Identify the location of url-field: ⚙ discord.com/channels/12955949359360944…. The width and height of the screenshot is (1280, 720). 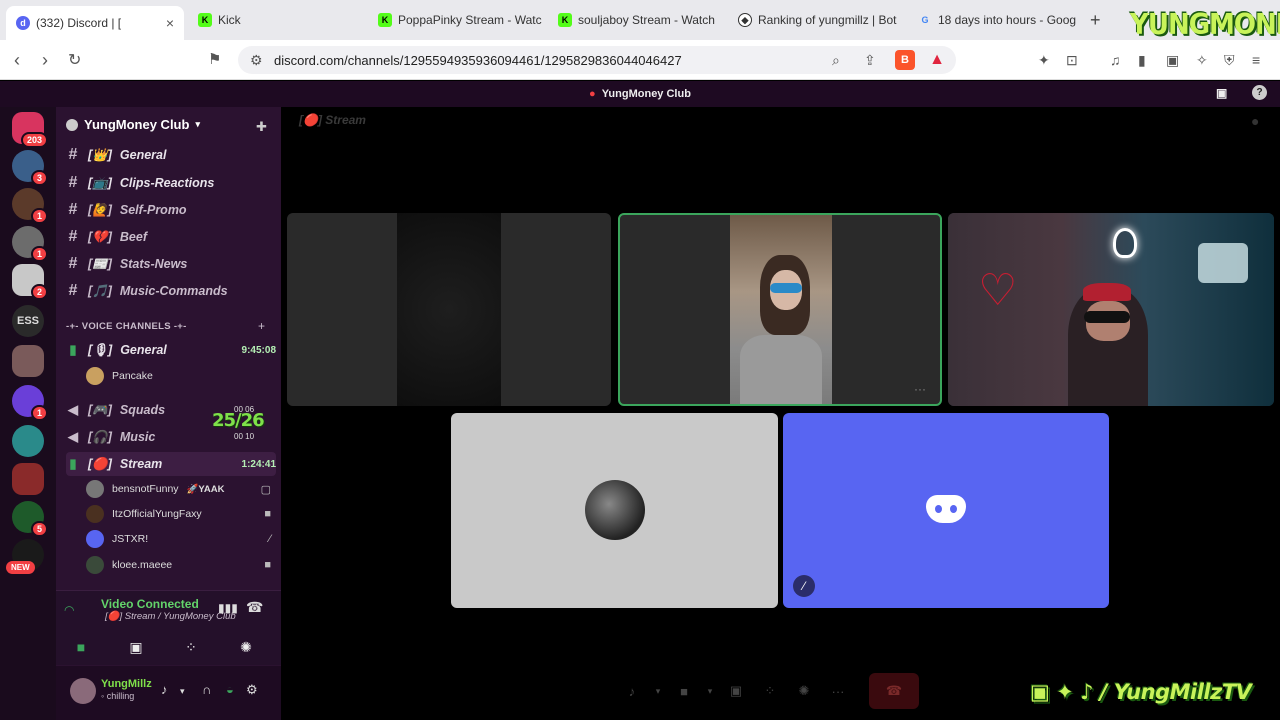
(597, 60).